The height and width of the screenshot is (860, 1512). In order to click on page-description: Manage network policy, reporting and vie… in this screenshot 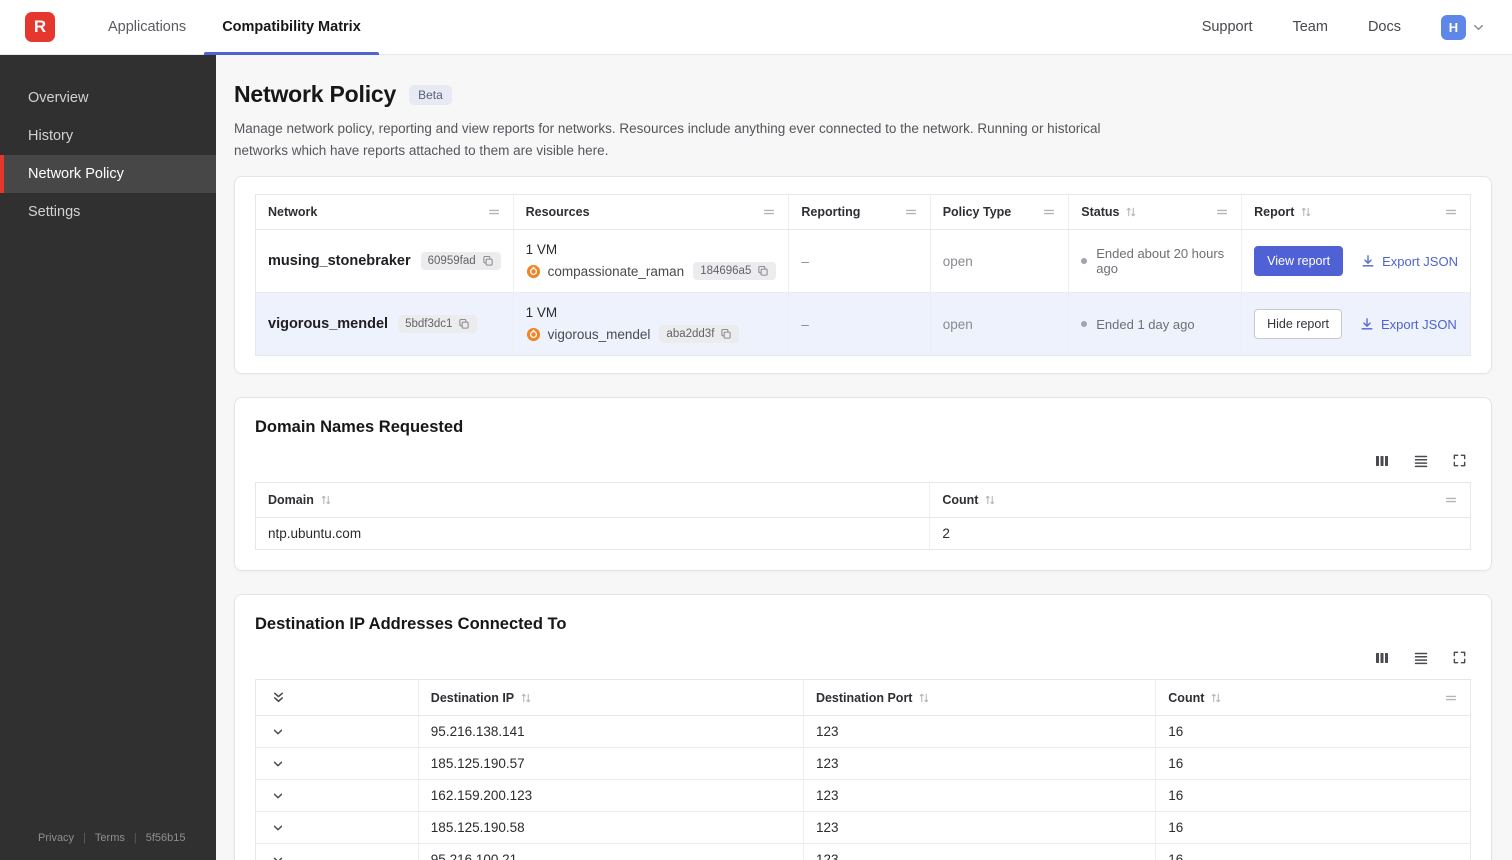, I will do `click(667, 139)`.